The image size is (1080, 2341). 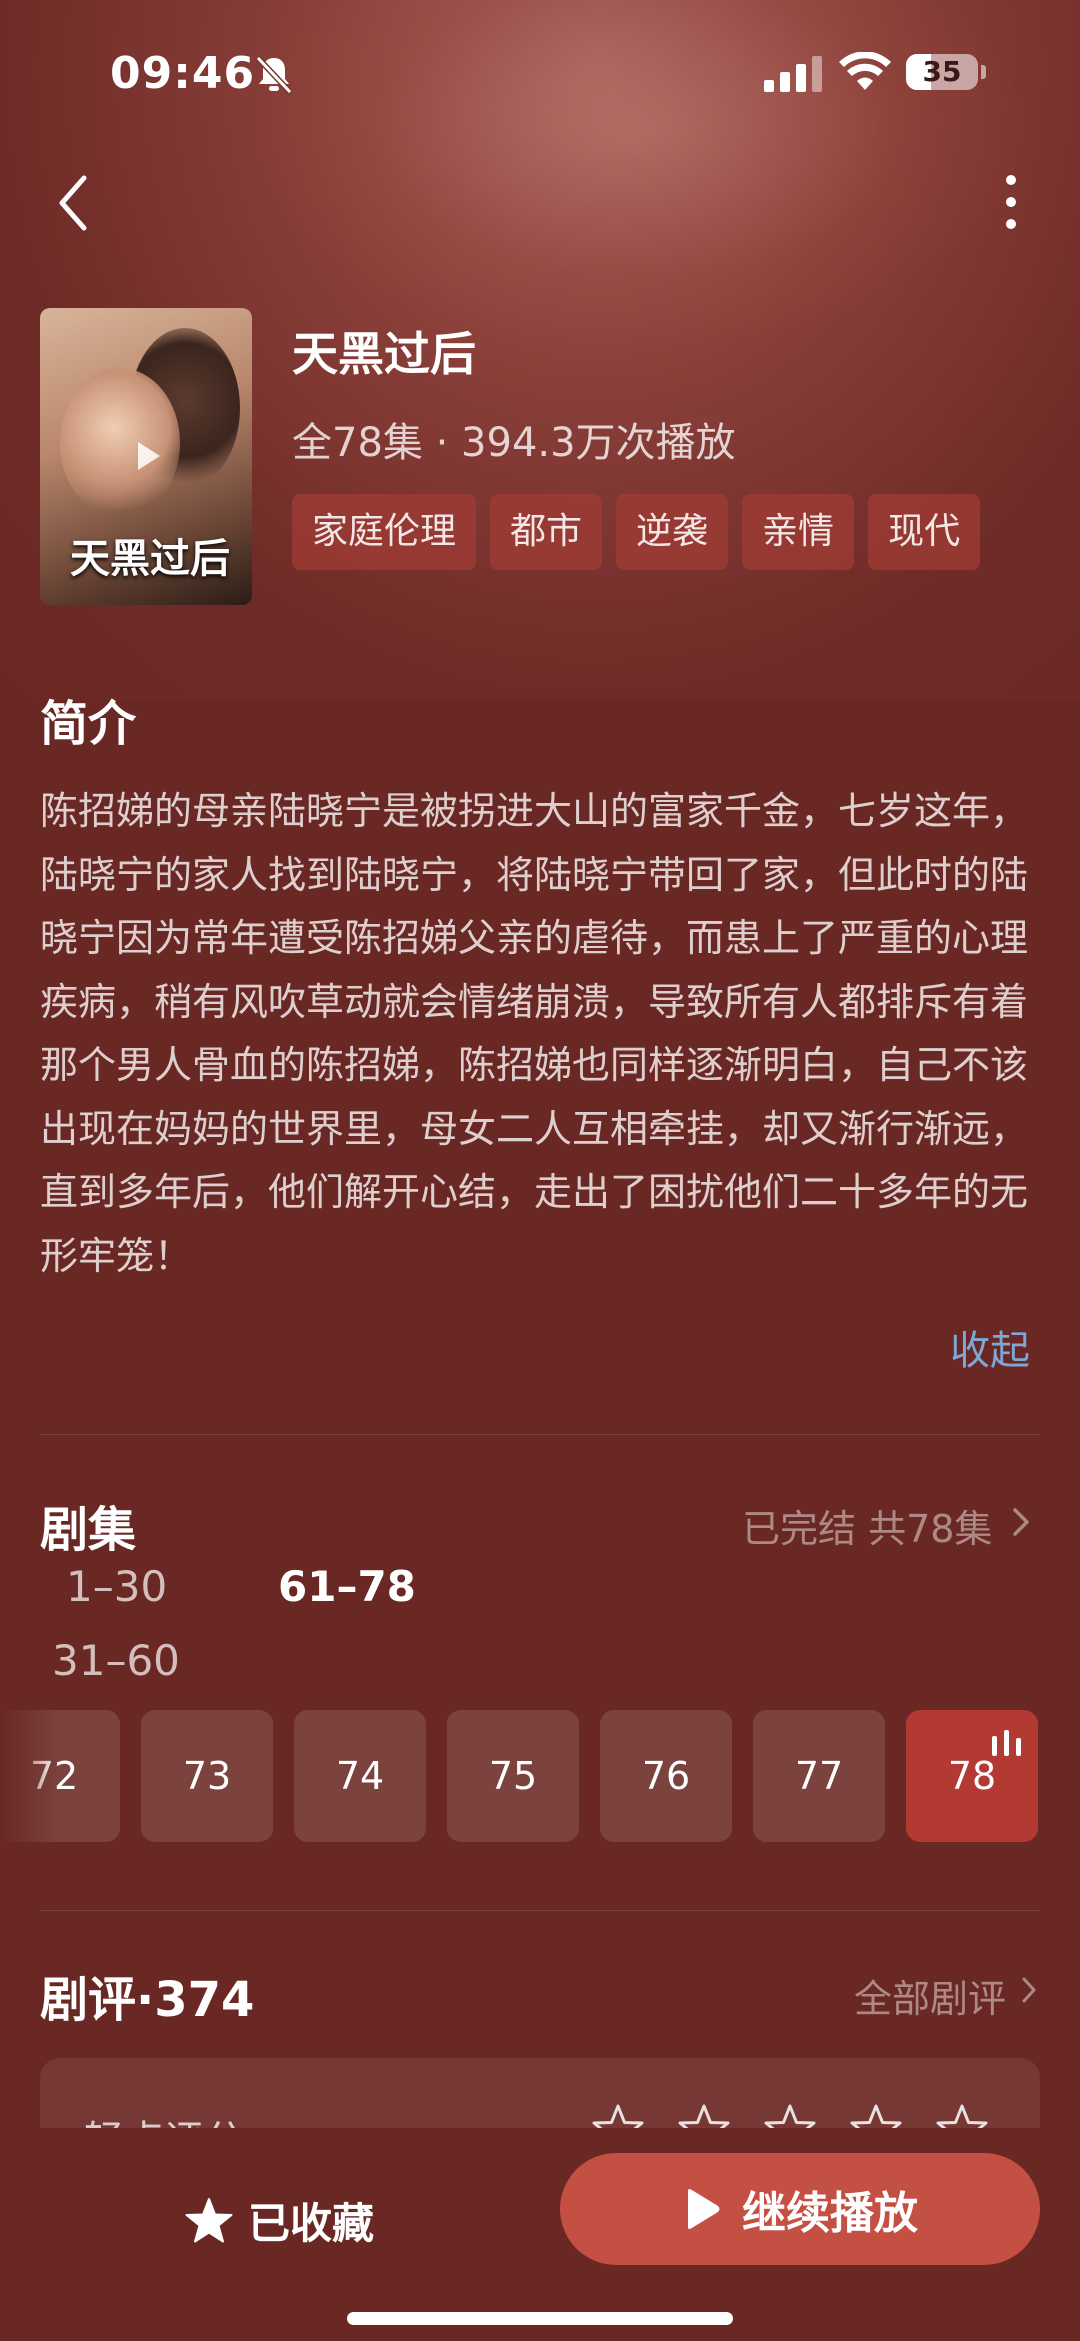 What do you see at coordinates (88, 1530) in the screenshot?
I see `episodes-title: 剧集` at bounding box center [88, 1530].